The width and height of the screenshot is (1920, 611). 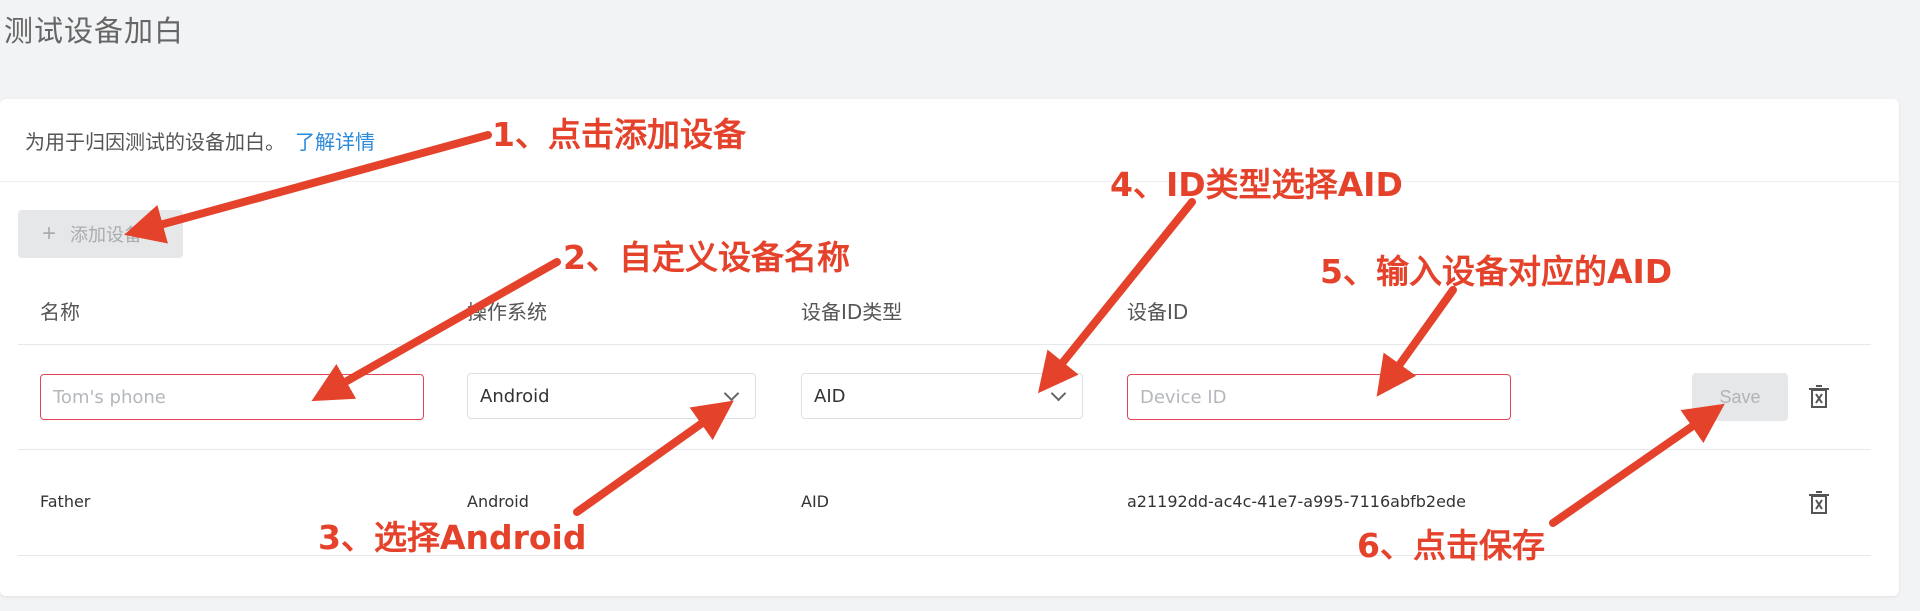 I want to click on annotation-step-2: 2、自定义设备名称, so click(x=706, y=257).